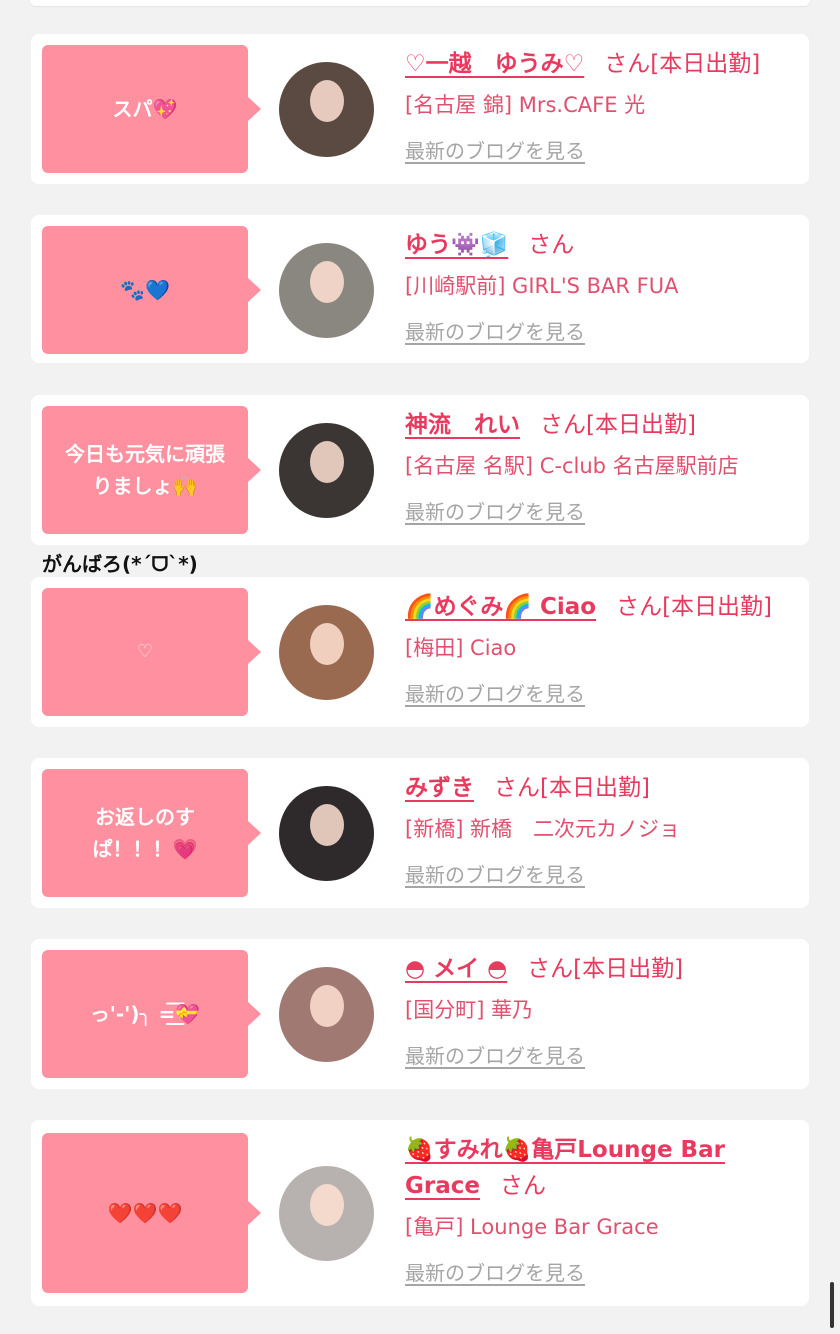 Image resolution: width=840 pixels, height=1334 pixels. What do you see at coordinates (494, 64) in the screenshot?
I see `cast-name-link: ♡一越 ゆうみ♡` at bounding box center [494, 64].